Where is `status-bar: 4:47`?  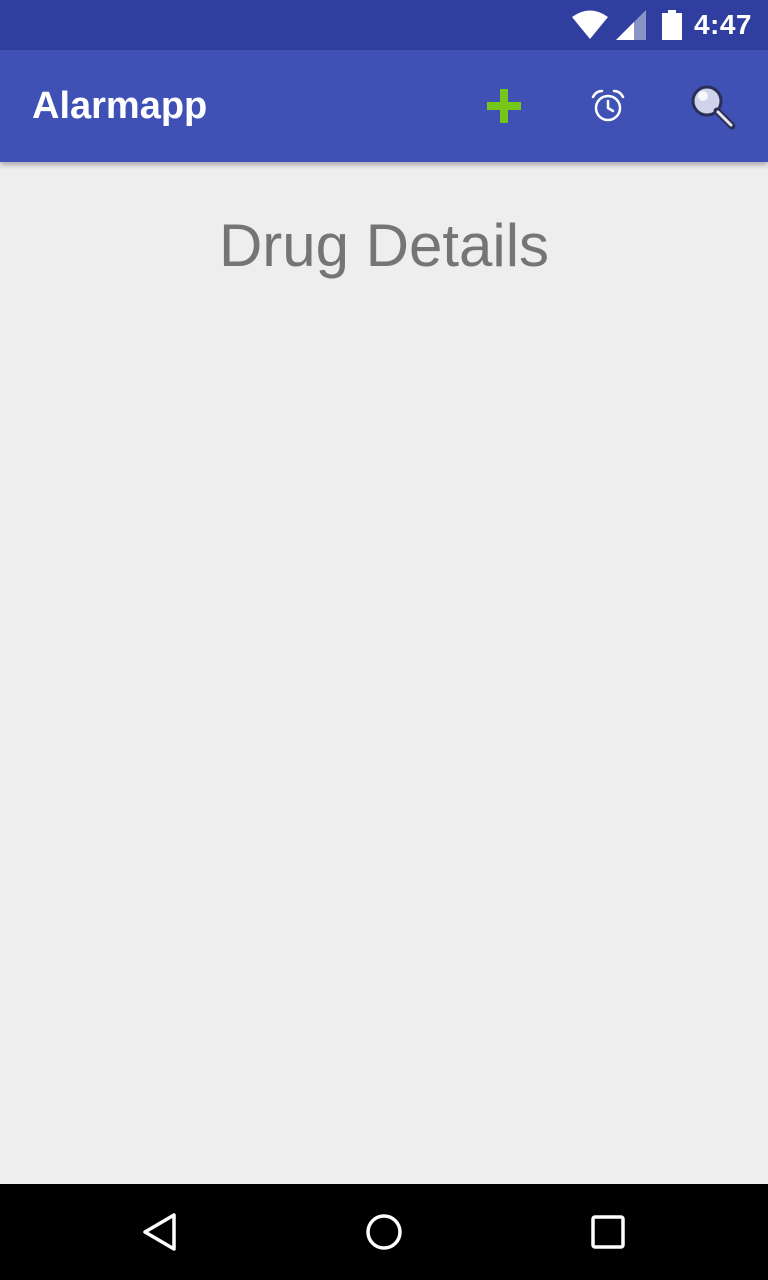 status-bar: 4:47 is located at coordinates (384, 25).